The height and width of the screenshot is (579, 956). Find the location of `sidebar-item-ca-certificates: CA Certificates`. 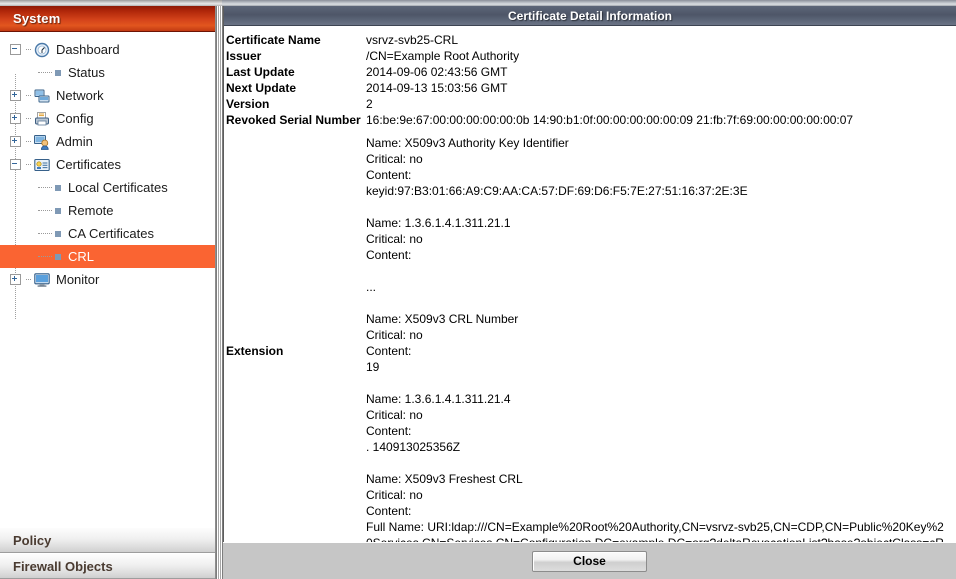

sidebar-item-ca-certificates: CA Certificates is located at coordinates (107, 233).